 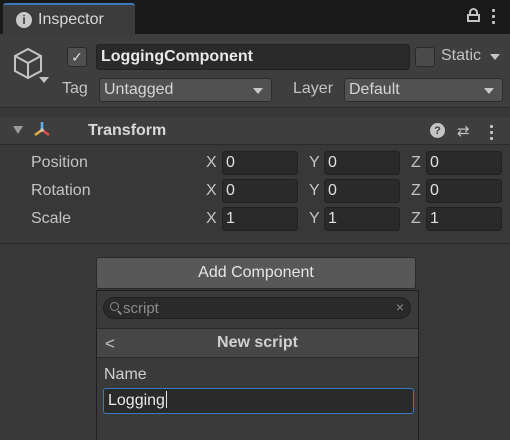 What do you see at coordinates (42, 129) in the screenshot?
I see `transform-icon` at bounding box center [42, 129].